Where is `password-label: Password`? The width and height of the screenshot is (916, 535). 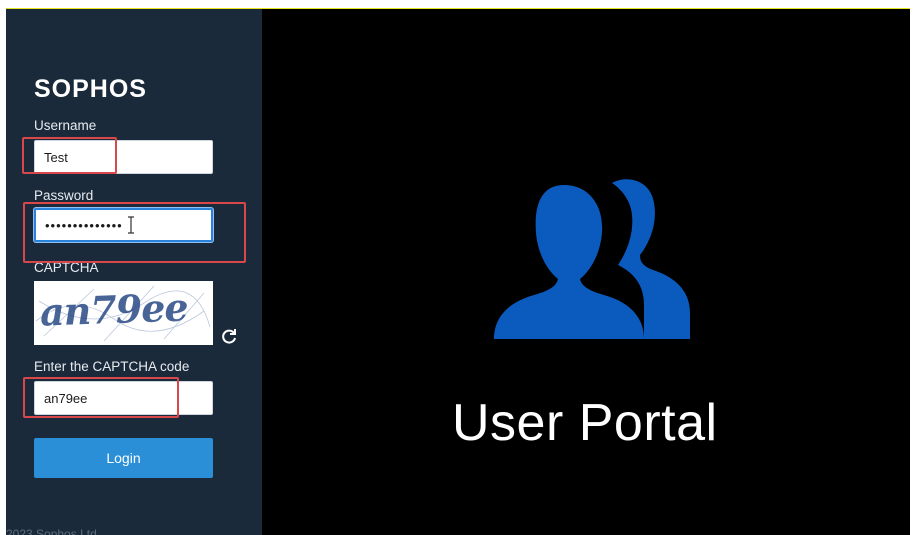 password-label: Password is located at coordinates (64, 195).